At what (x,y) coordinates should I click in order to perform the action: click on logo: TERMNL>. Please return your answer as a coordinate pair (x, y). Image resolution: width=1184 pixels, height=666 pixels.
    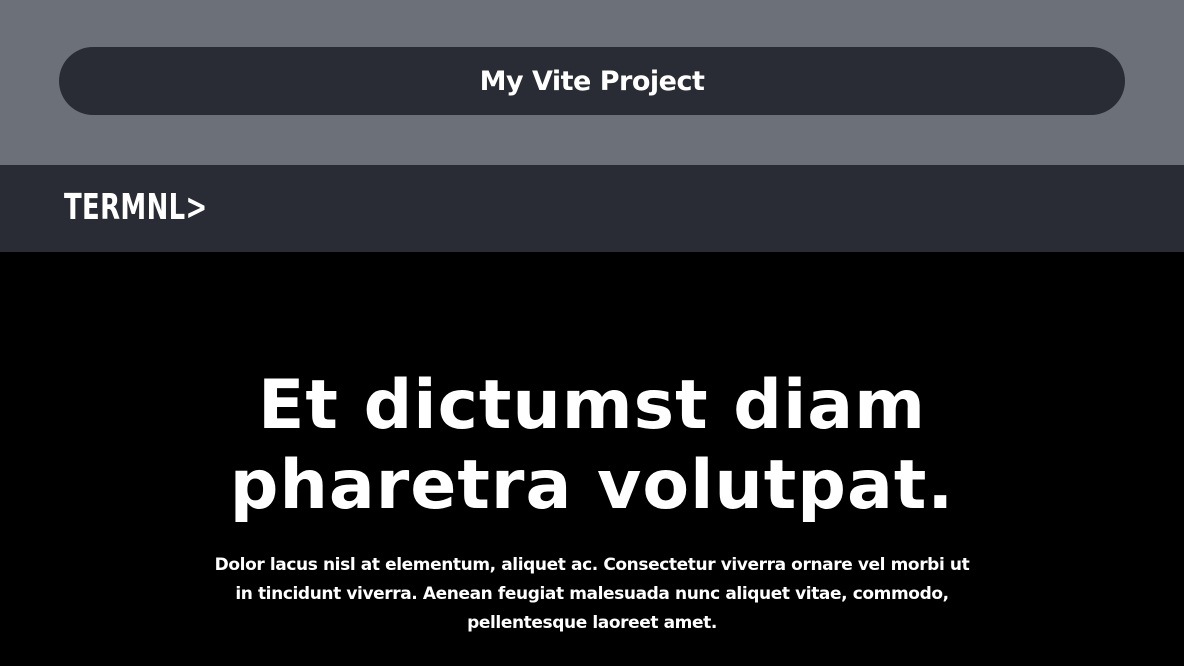
    Looking at the image, I should click on (136, 208).